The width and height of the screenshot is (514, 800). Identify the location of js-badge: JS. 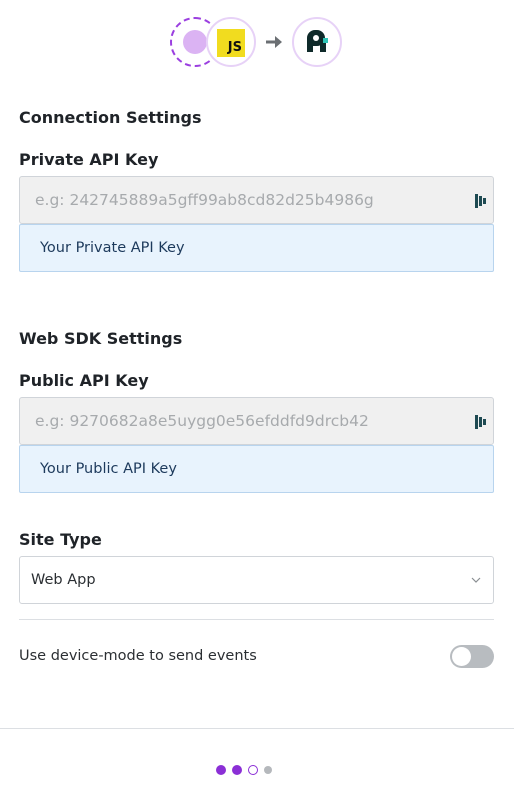
(231, 43).